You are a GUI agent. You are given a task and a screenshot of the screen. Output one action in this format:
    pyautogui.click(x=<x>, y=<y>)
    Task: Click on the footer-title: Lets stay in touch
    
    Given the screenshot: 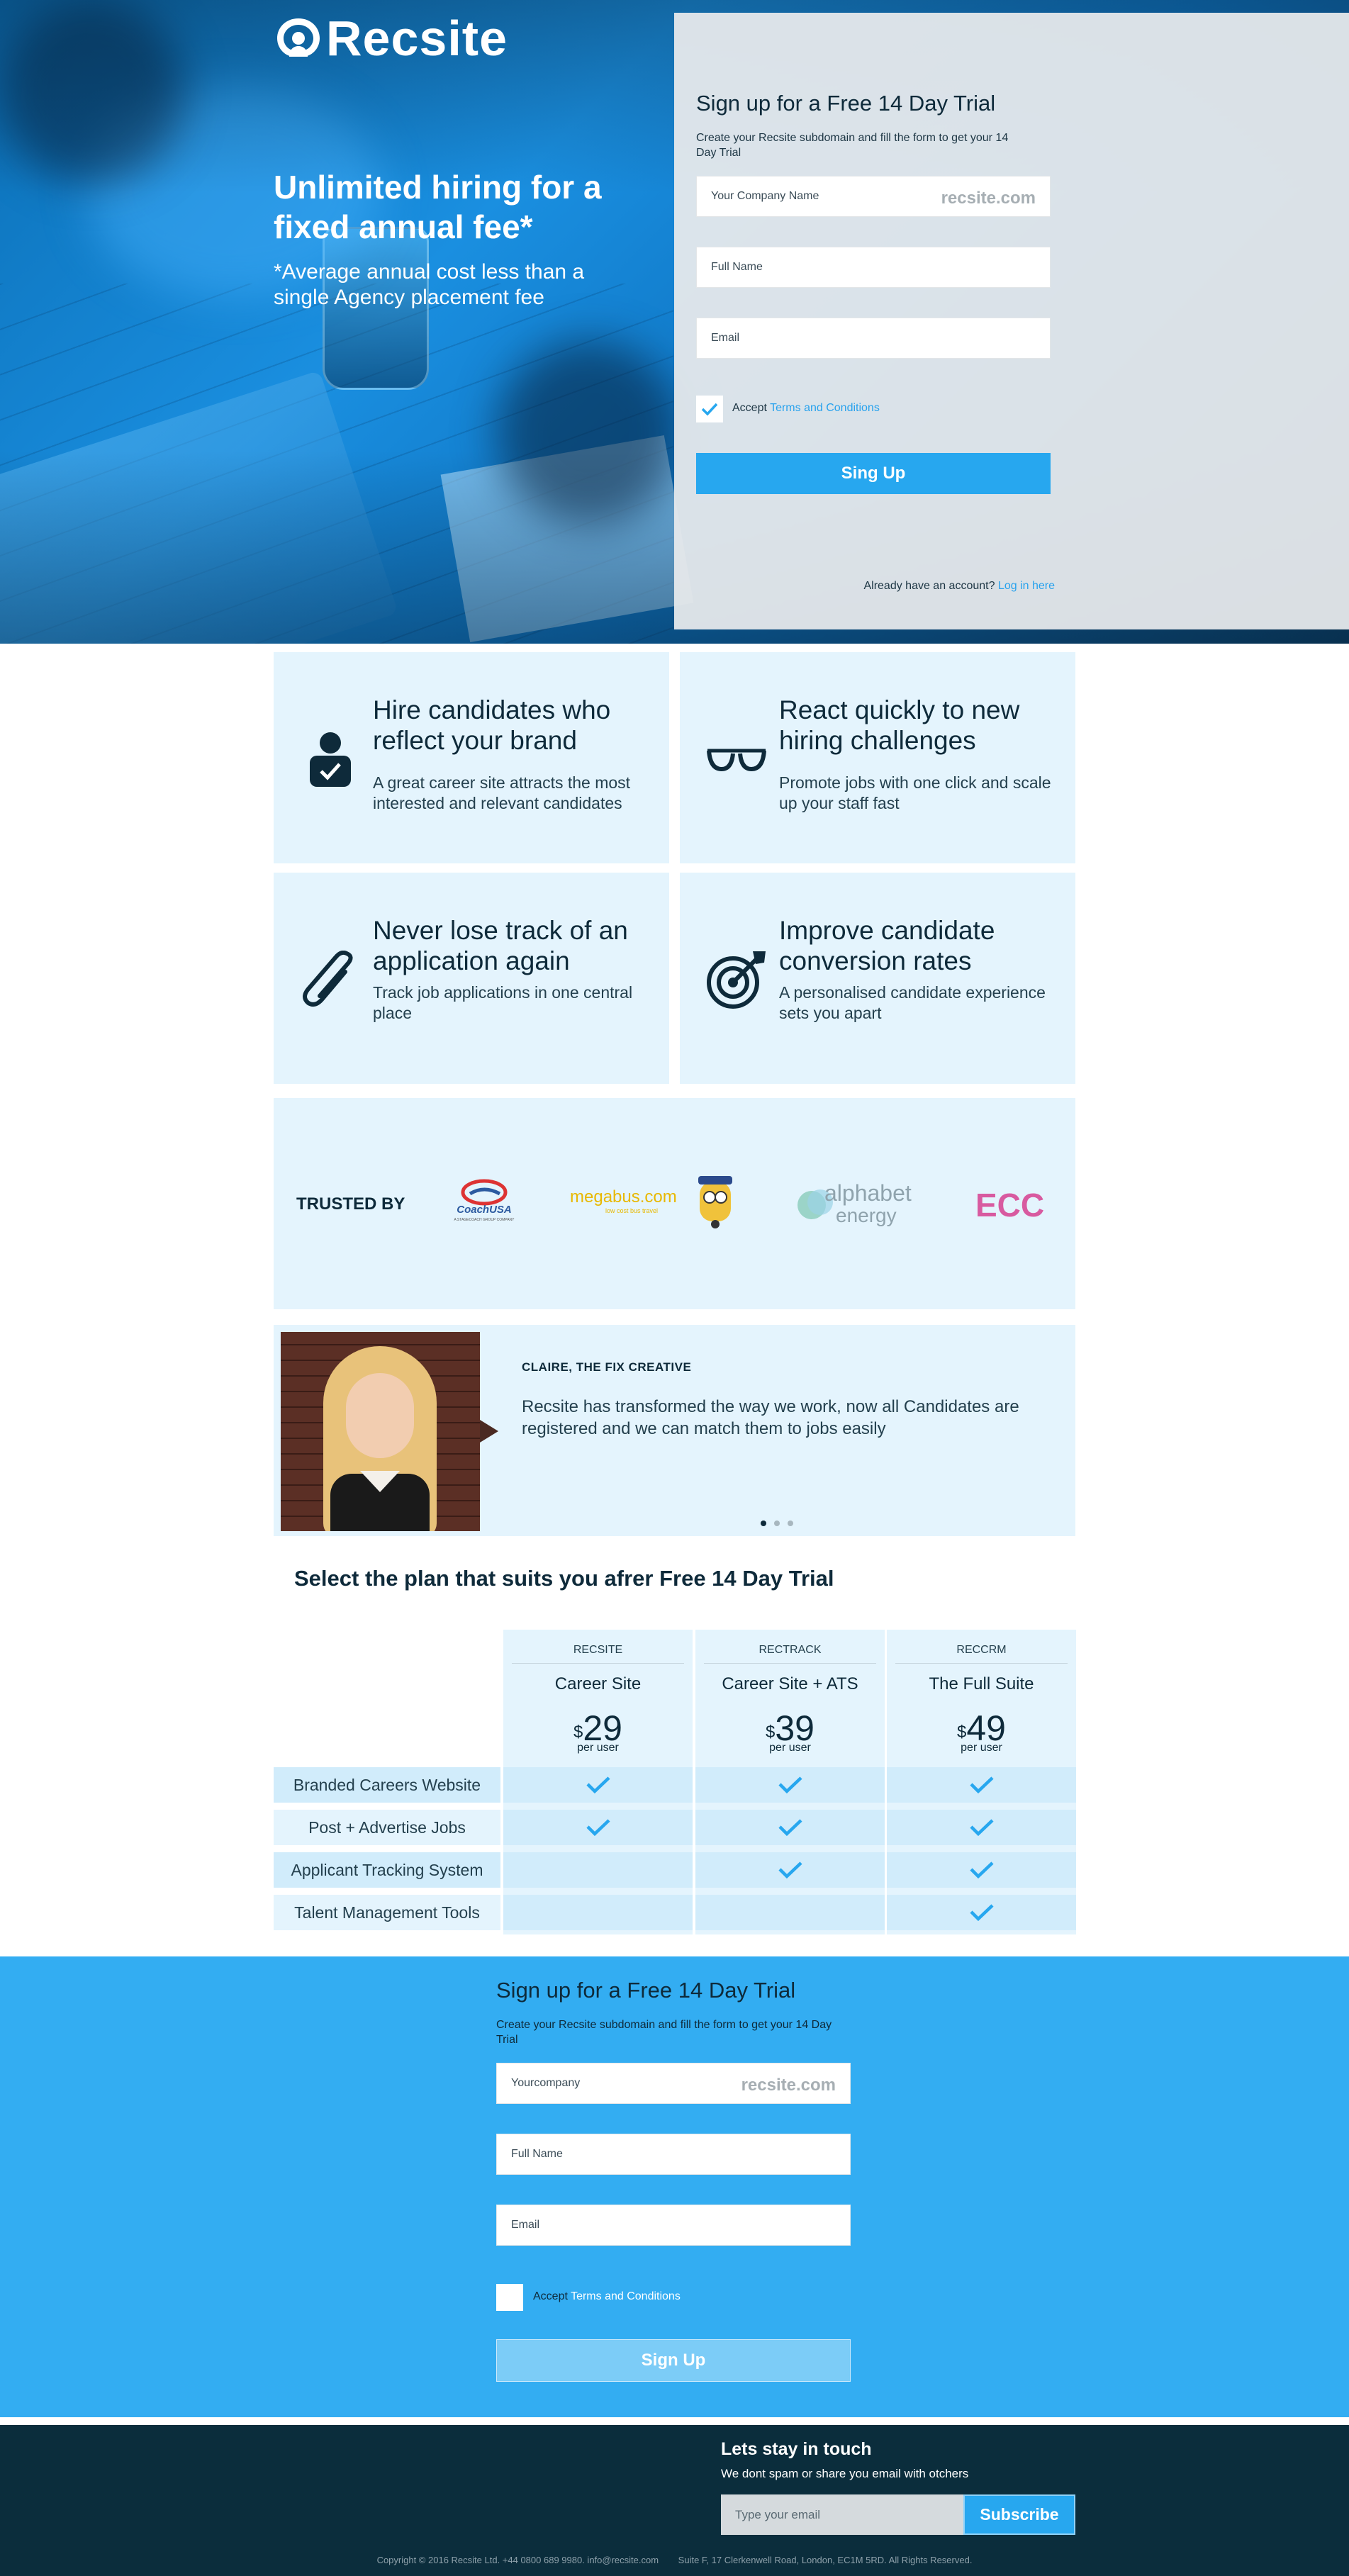 What is the action you would take?
    pyautogui.click(x=796, y=2449)
    